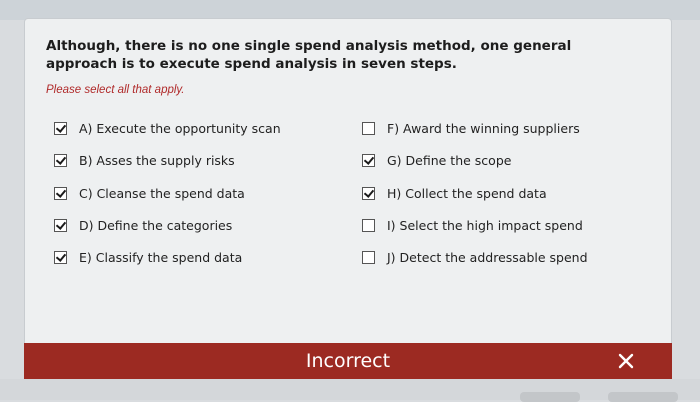 This screenshot has height=402, width=700. What do you see at coordinates (161, 257) in the screenshot?
I see `option-label: E) Classify the spend data` at bounding box center [161, 257].